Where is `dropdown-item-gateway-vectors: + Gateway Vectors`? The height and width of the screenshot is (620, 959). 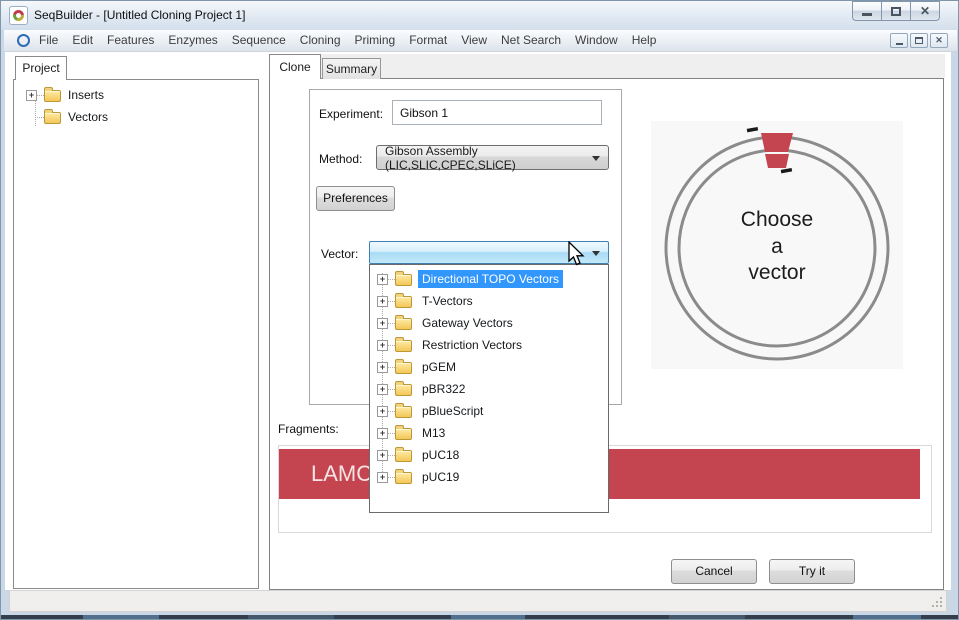 dropdown-item-gateway-vectors: + Gateway Vectors is located at coordinates (489, 323).